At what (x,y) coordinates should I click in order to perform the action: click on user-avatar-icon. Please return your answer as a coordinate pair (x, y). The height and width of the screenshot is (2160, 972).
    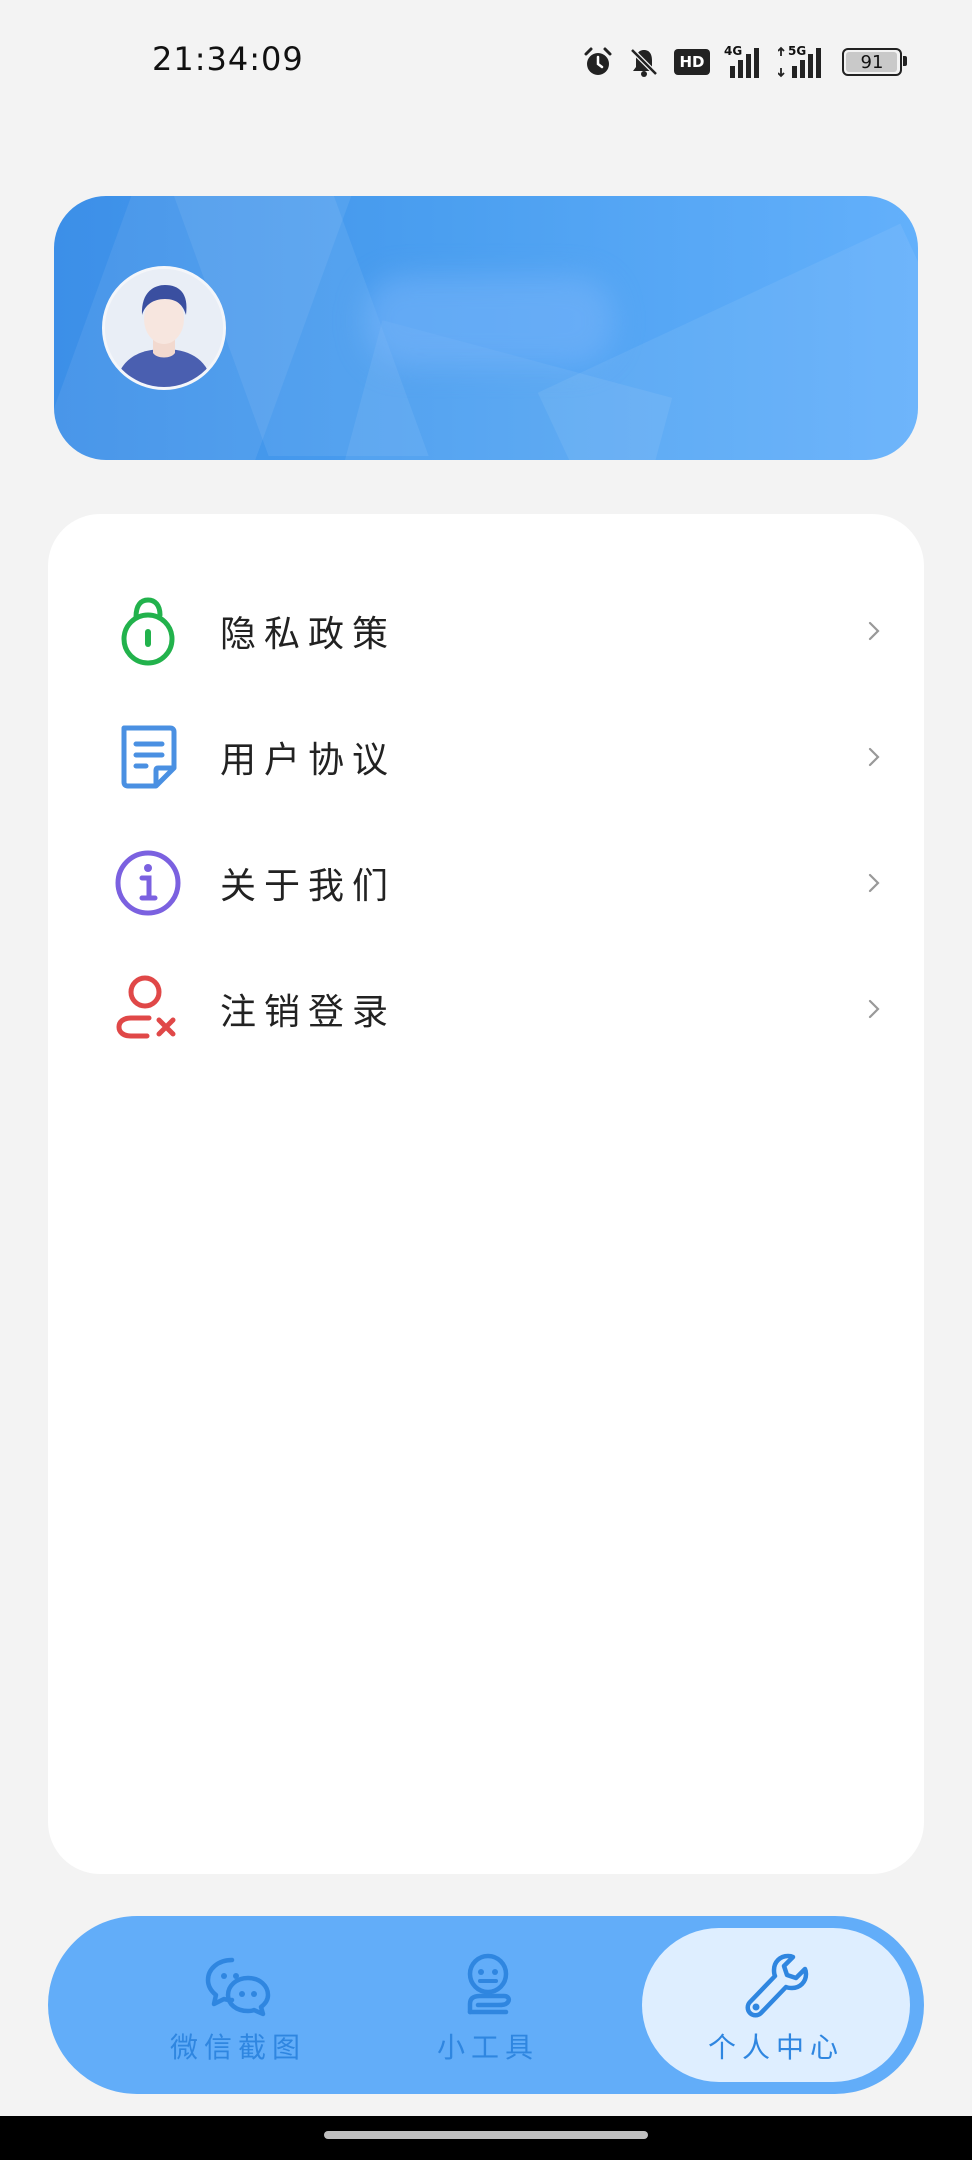
    Looking at the image, I should click on (164, 328).